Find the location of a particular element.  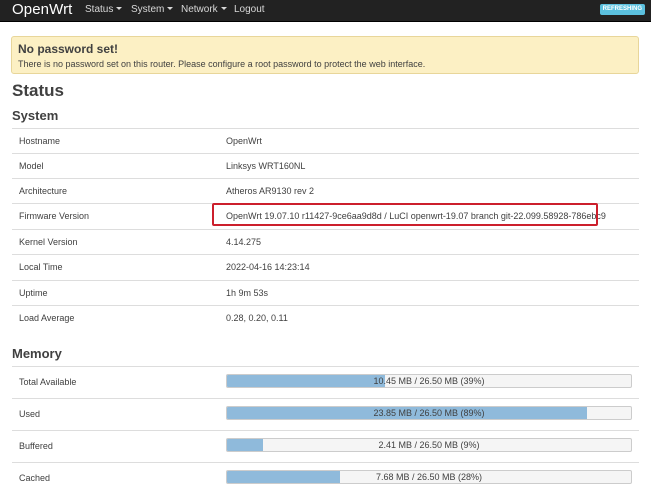

progress-bar-cached: 7.68 MB / 26.50 MB (28%) is located at coordinates (429, 477).